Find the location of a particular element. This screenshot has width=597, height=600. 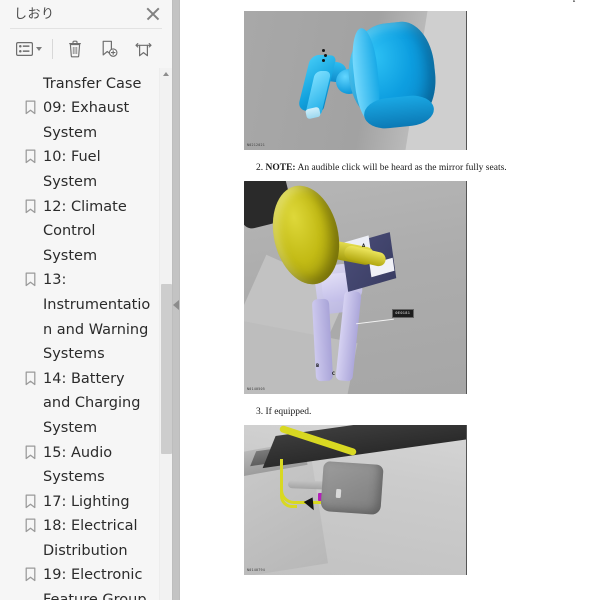

list-item-label: 12: Climate Control System is located at coordinates (85, 231).